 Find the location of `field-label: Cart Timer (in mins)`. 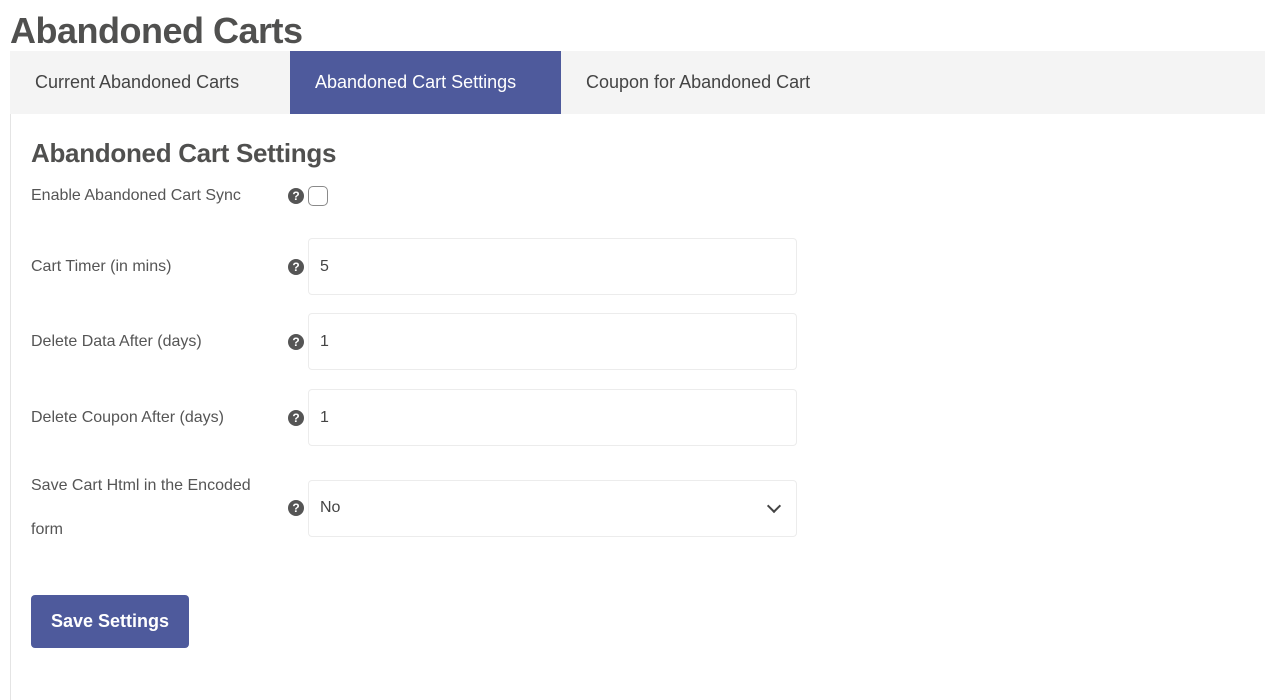

field-label: Cart Timer (in mins) is located at coordinates (101, 266).